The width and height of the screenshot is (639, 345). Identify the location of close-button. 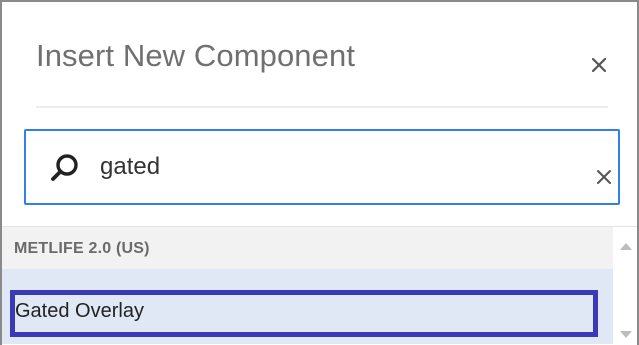
(599, 65).